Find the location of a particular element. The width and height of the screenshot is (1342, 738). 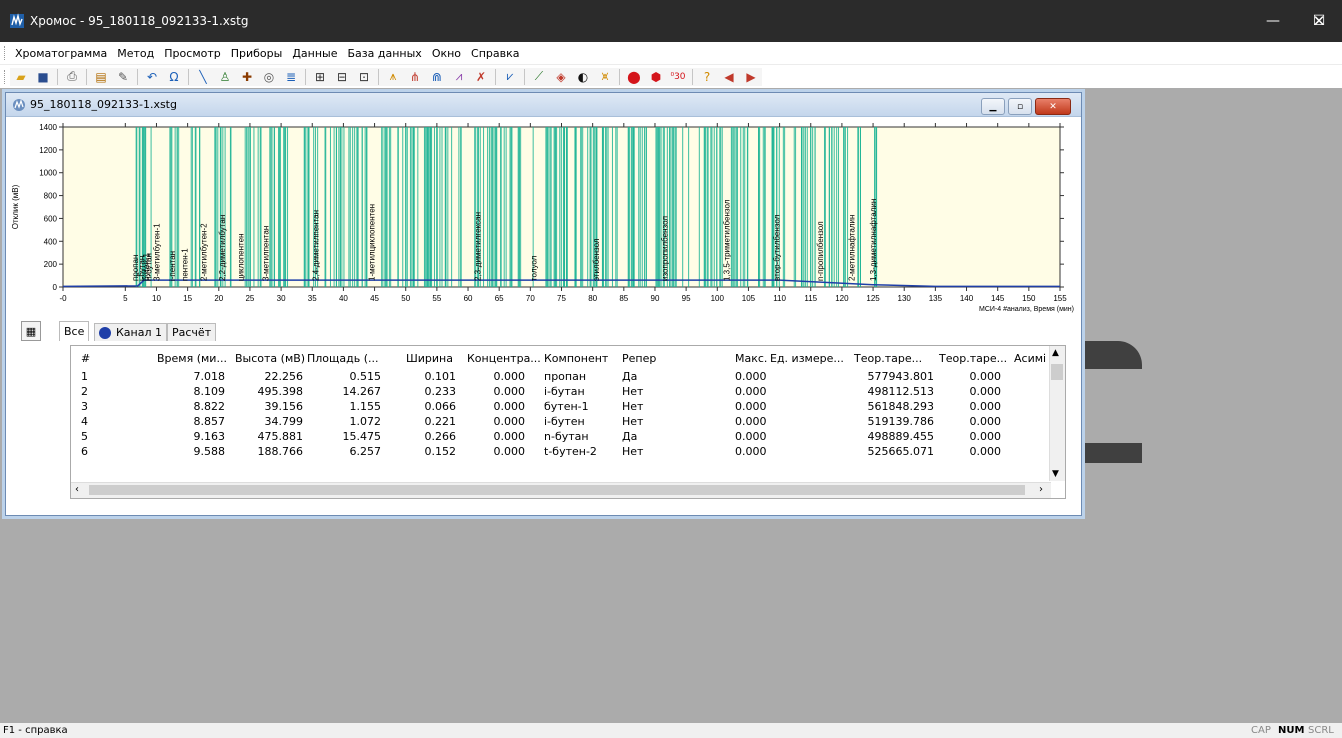

table-cell: 8.857 is located at coordinates (191, 421).